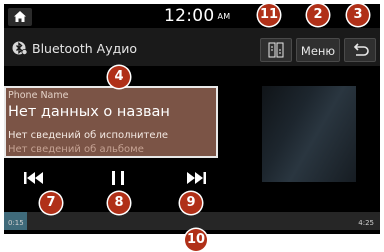 Image resolution: width=384 pixels, height=252 pixels. I want to click on previous-track-button, so click(34, 178).